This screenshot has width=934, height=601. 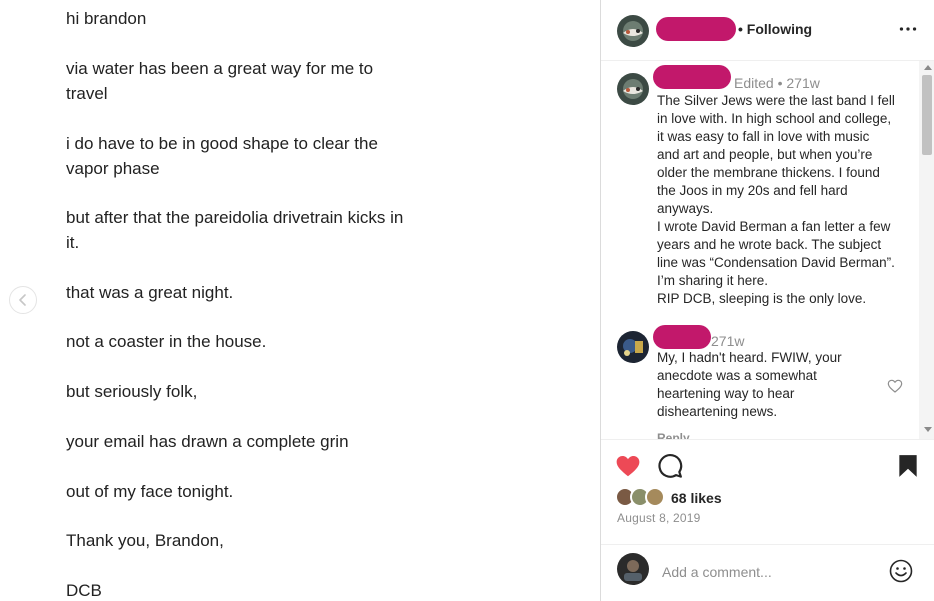 What do you see at coordinates (655, 497) in the screenshot?
I see `liker-avatar` at bounding box center [655, 497].